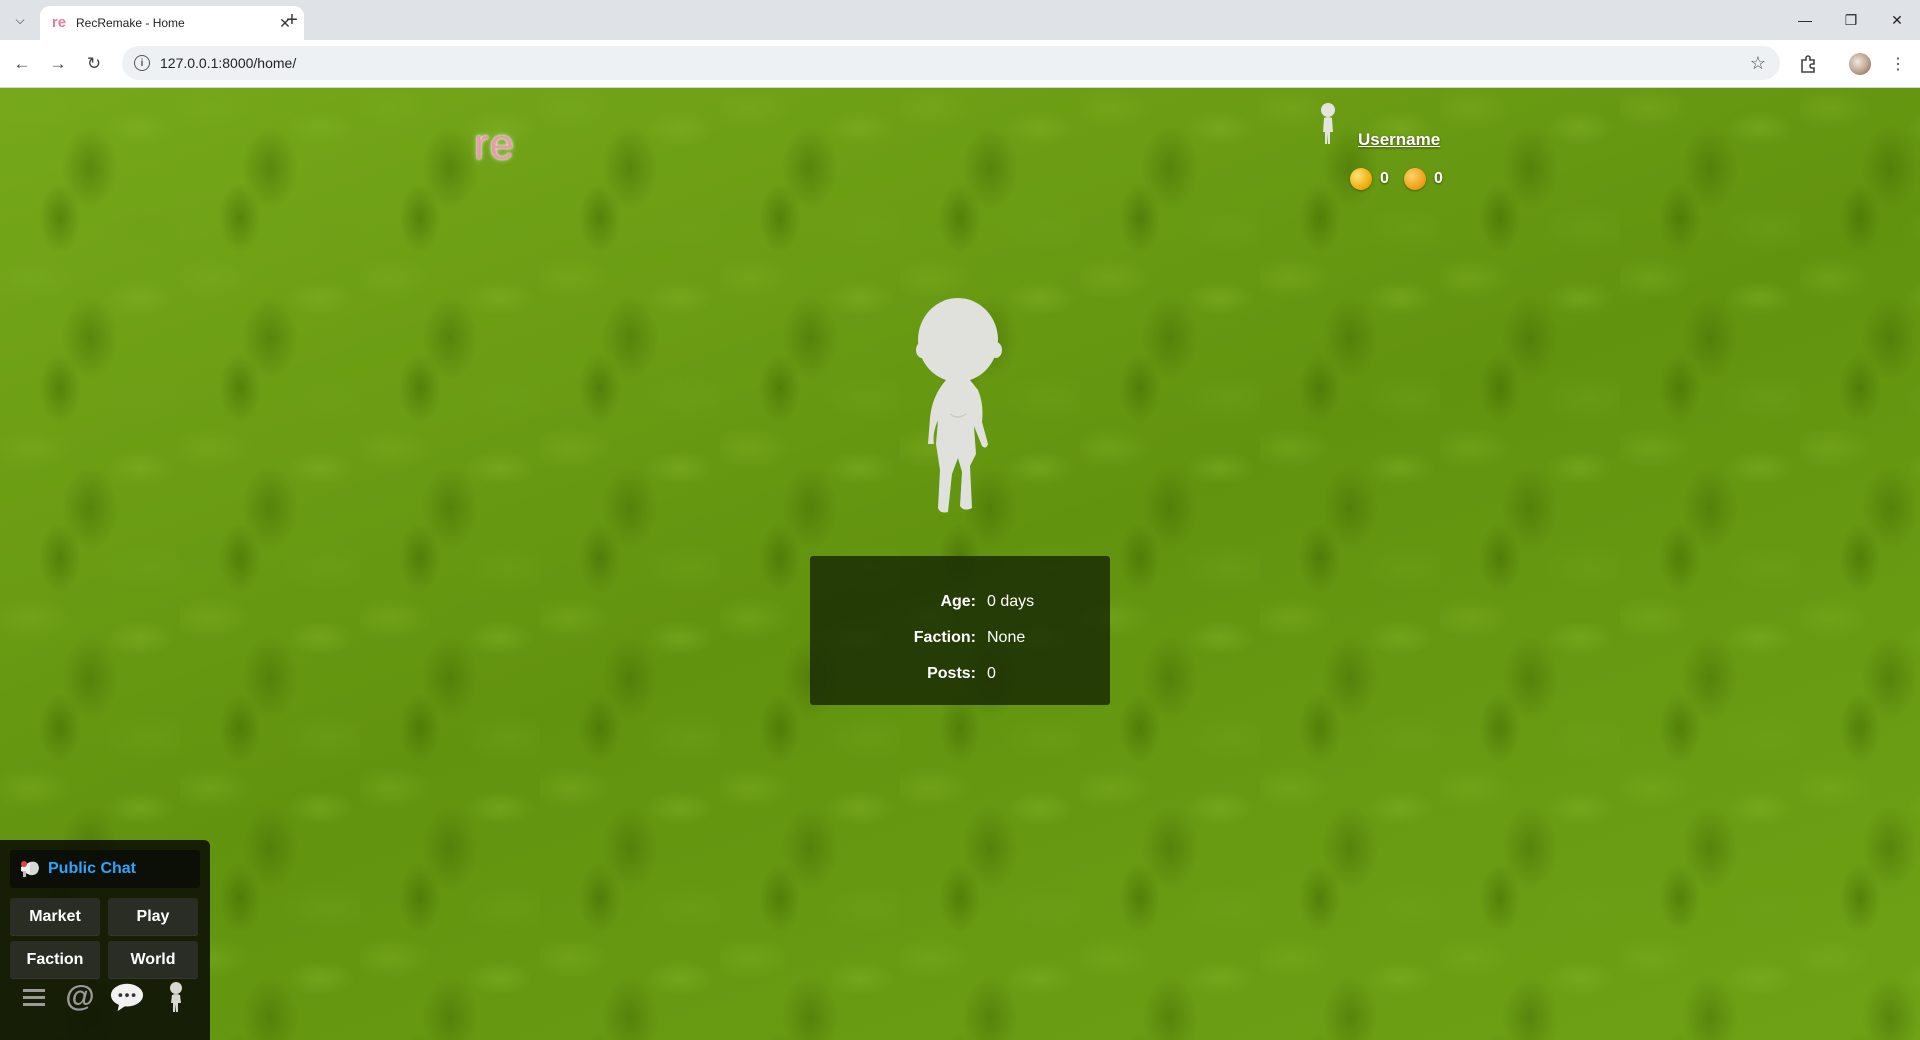 The width and height of the screenshot is (1920, 1040). What do you see at coordinates (1328, 124) in the screenshot?
I see `user-mini-avatar-icon` at bounding box center [1328, 124].